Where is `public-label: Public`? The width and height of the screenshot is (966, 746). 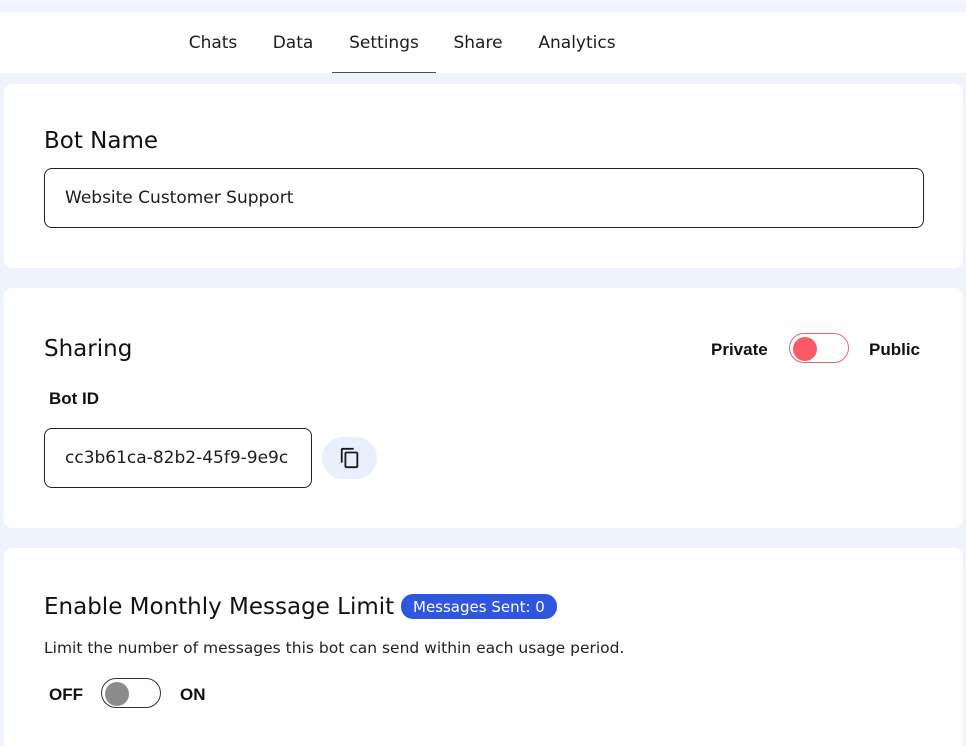 public-label: Public is located at coordinates (895, 349).